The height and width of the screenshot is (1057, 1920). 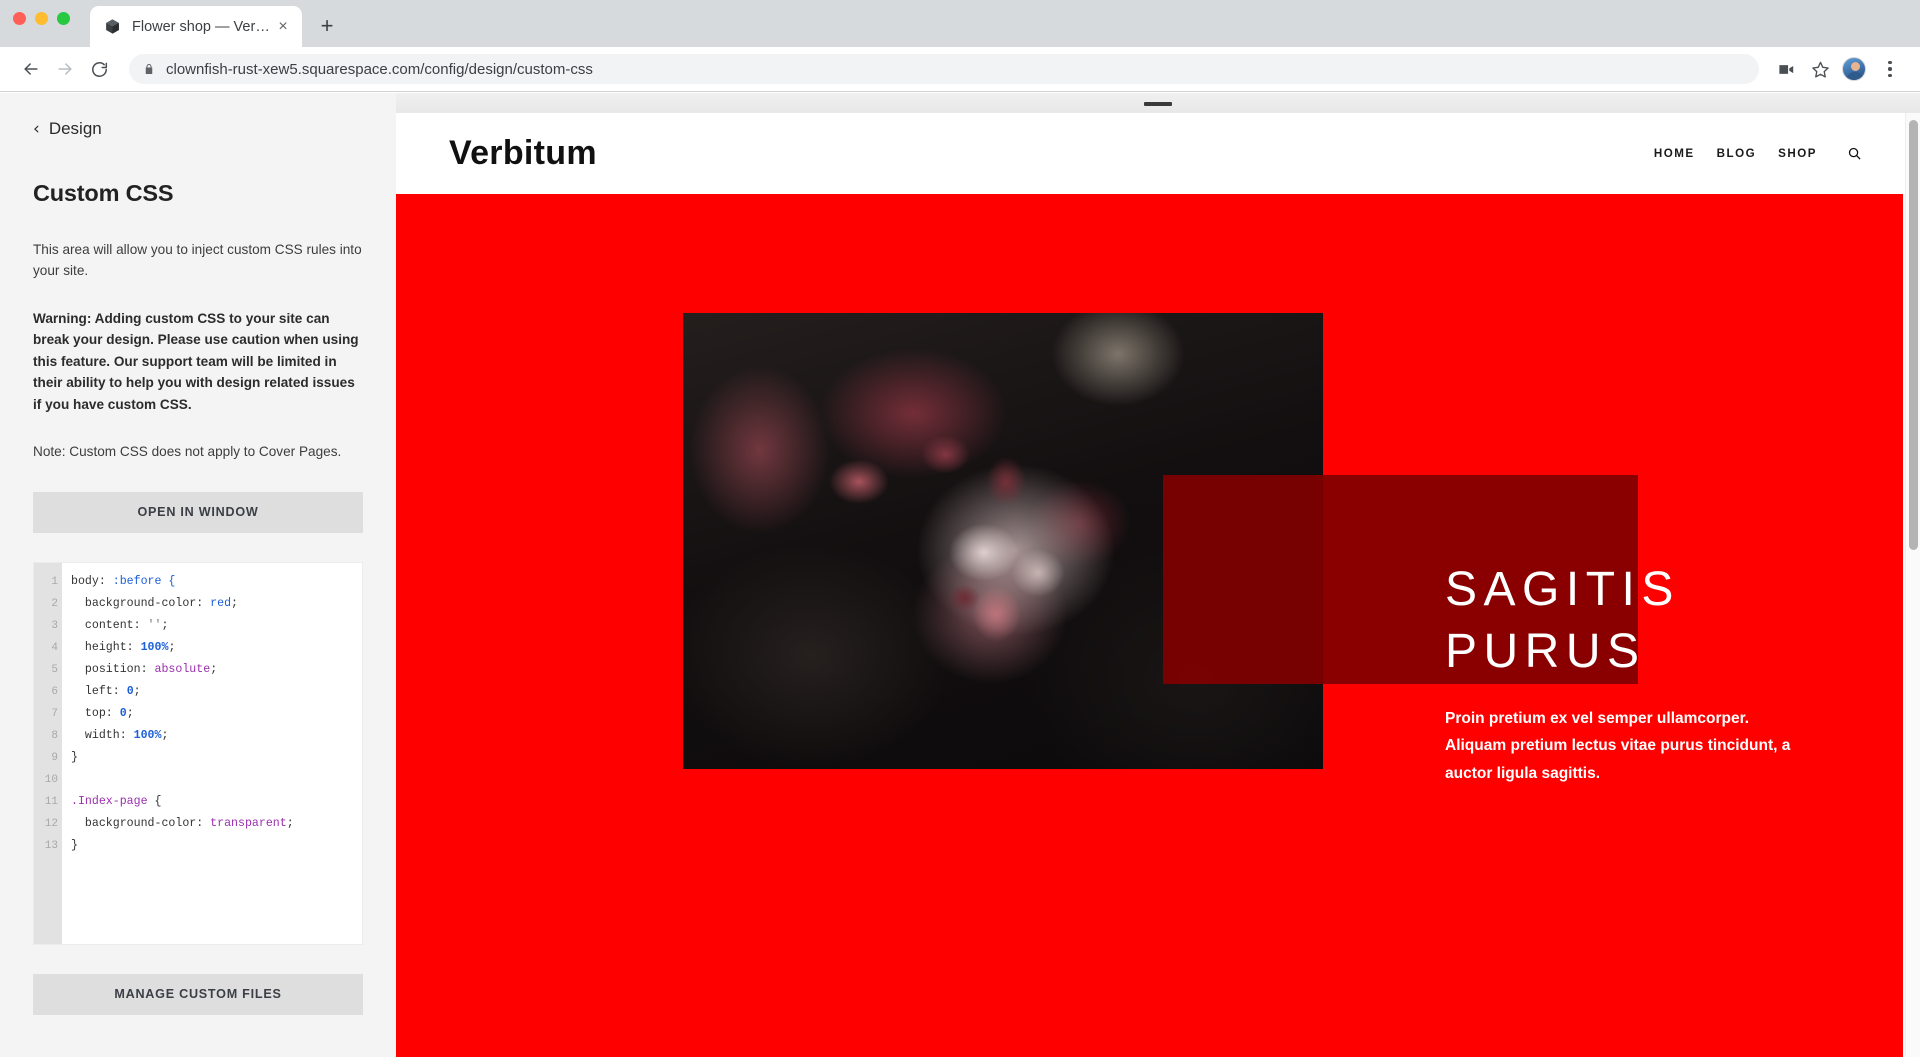 I want to click on preview-scrollbar, so click(x=1912, y=585).